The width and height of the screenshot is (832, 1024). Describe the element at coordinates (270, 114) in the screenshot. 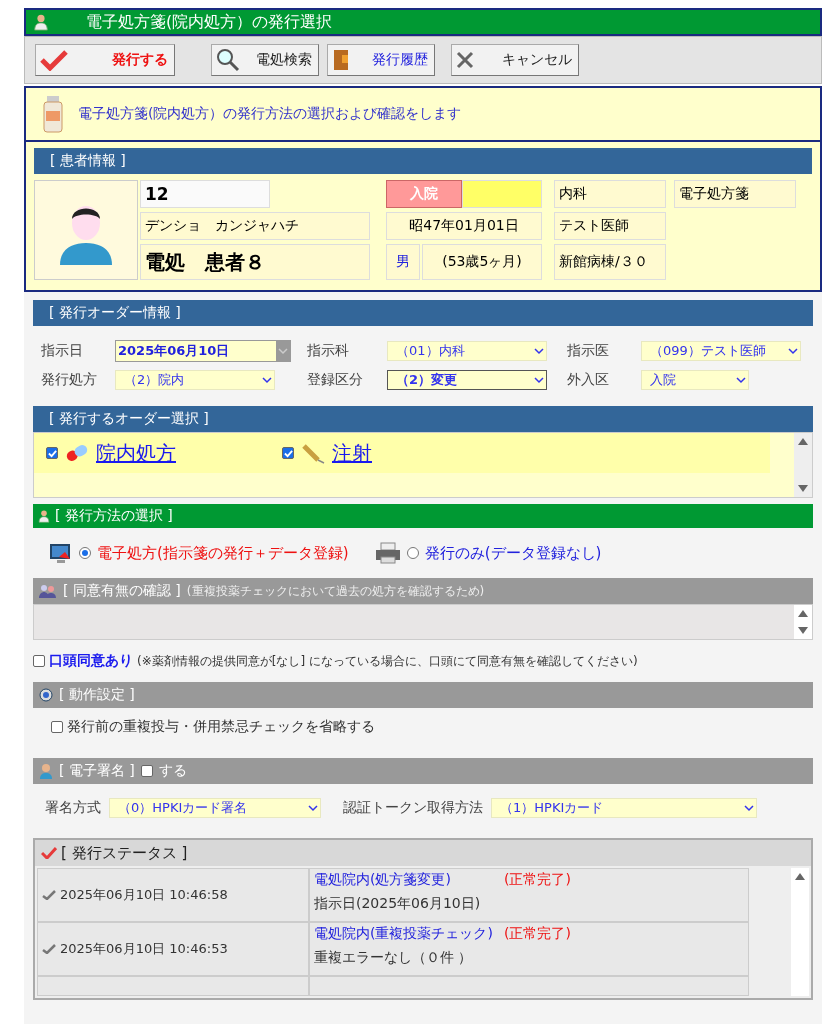

I see `banner-text: 電子処方箋(院内処方）の発行方法の選択および確認をします` at that location.